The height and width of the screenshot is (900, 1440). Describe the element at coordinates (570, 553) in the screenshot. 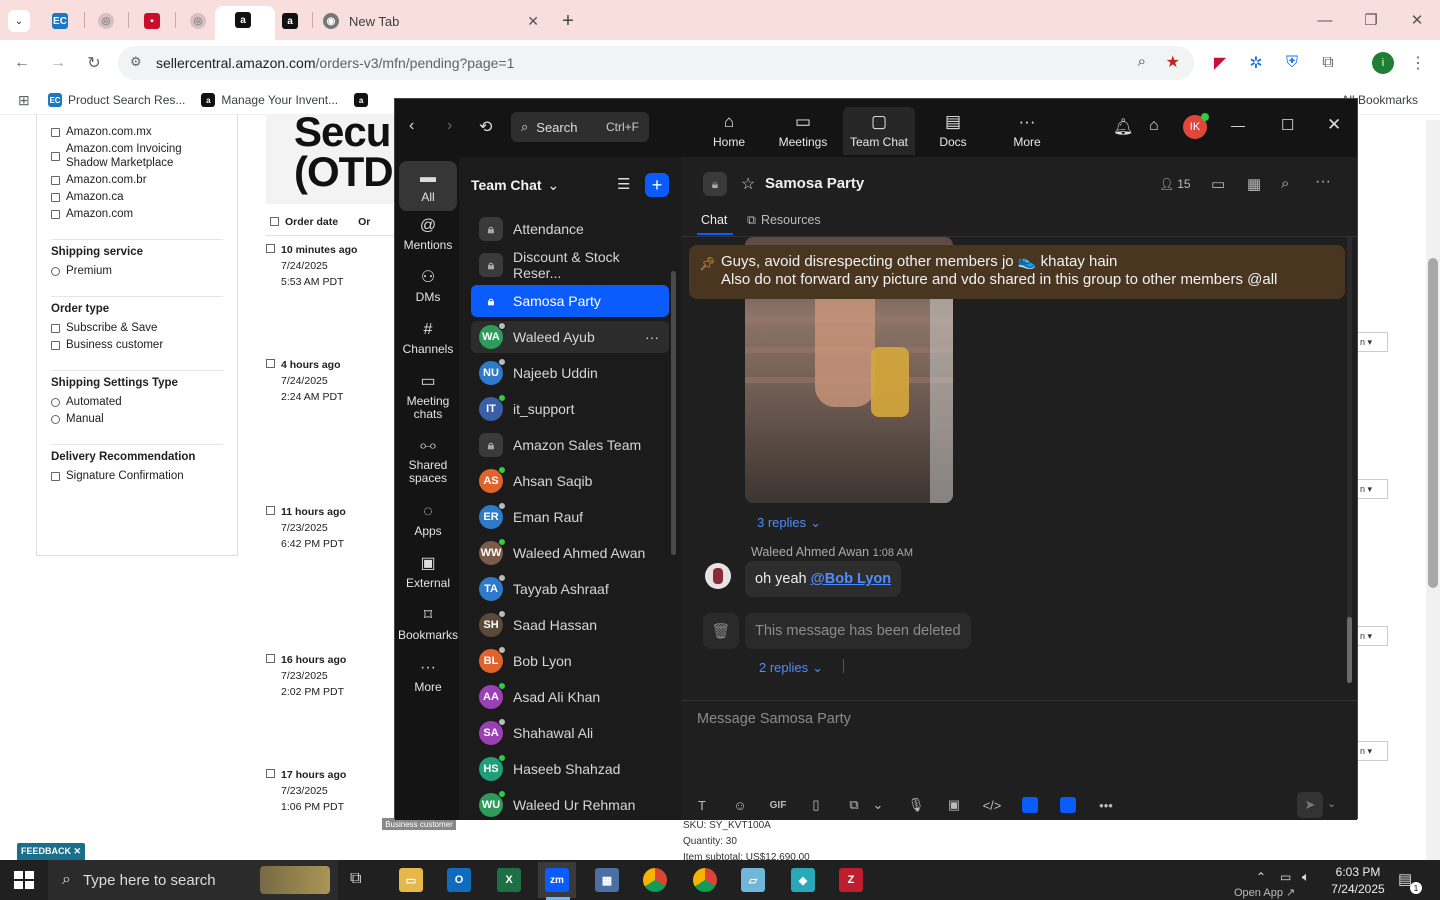

I see `chat-list-item: WW Waleed Ahmed Awan` at that location.